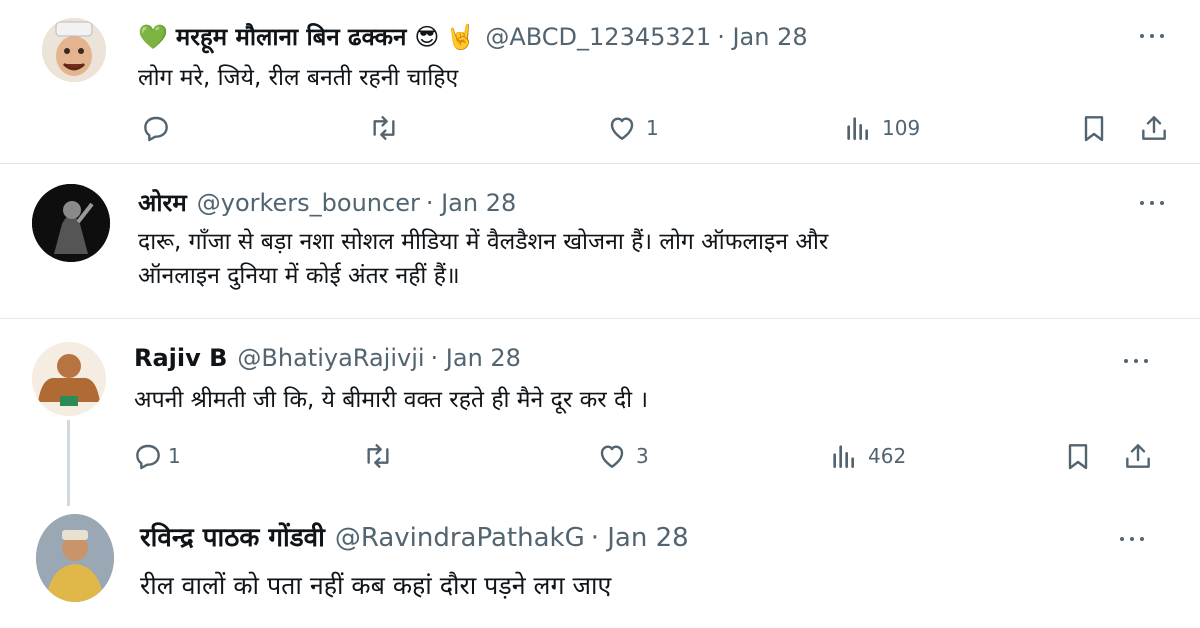  I want to click on tweet-header: ओरम @yorkers_bouncer · Jan 28, so click(327, 202).